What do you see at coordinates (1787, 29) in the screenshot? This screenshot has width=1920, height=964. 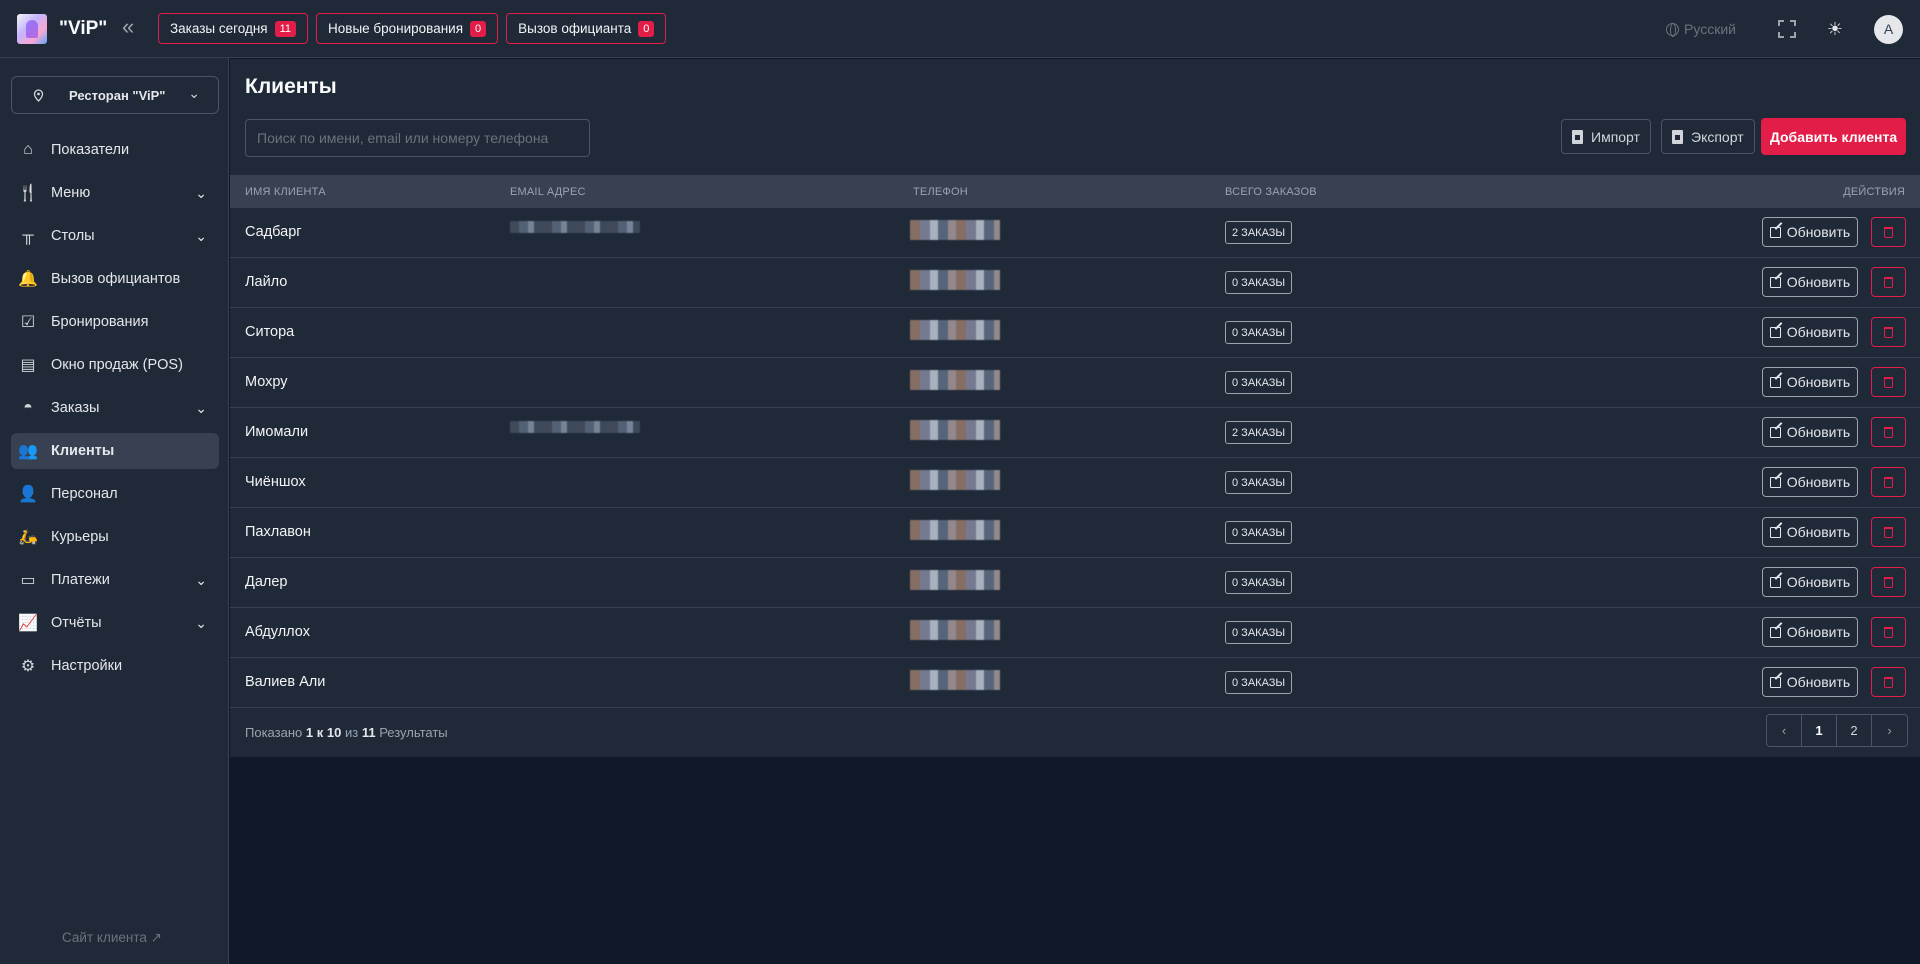 I see `fullscreen-icon` at bounding box center [1787, 29].